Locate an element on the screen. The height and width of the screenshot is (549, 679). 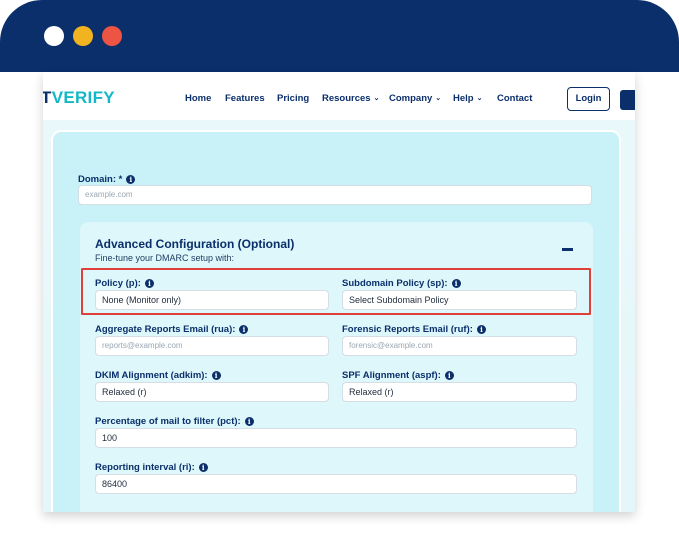
pct-input: 100 is located at coordinates (336, 438).